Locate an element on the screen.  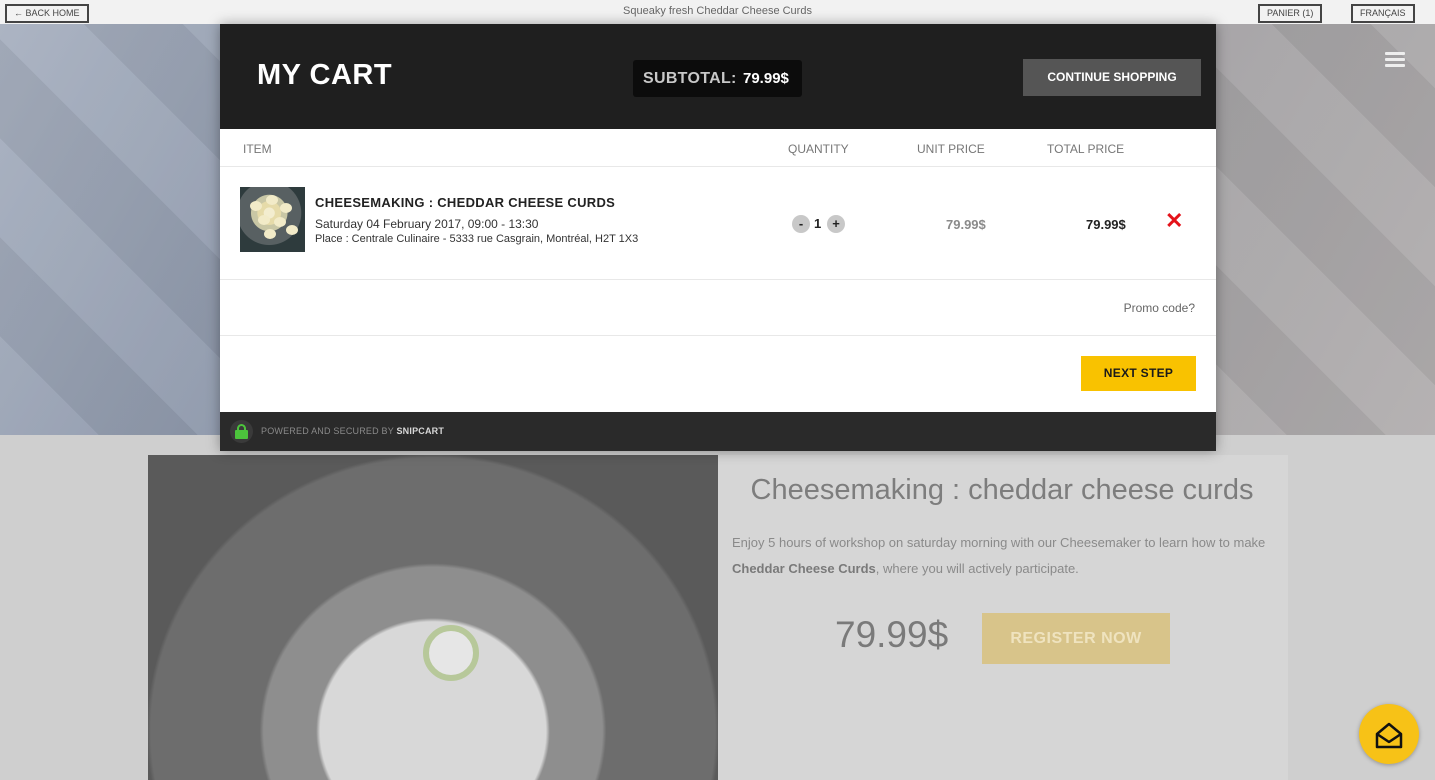
subtotal-label: SUBTOTAL: is located at coordinates (690, 78).